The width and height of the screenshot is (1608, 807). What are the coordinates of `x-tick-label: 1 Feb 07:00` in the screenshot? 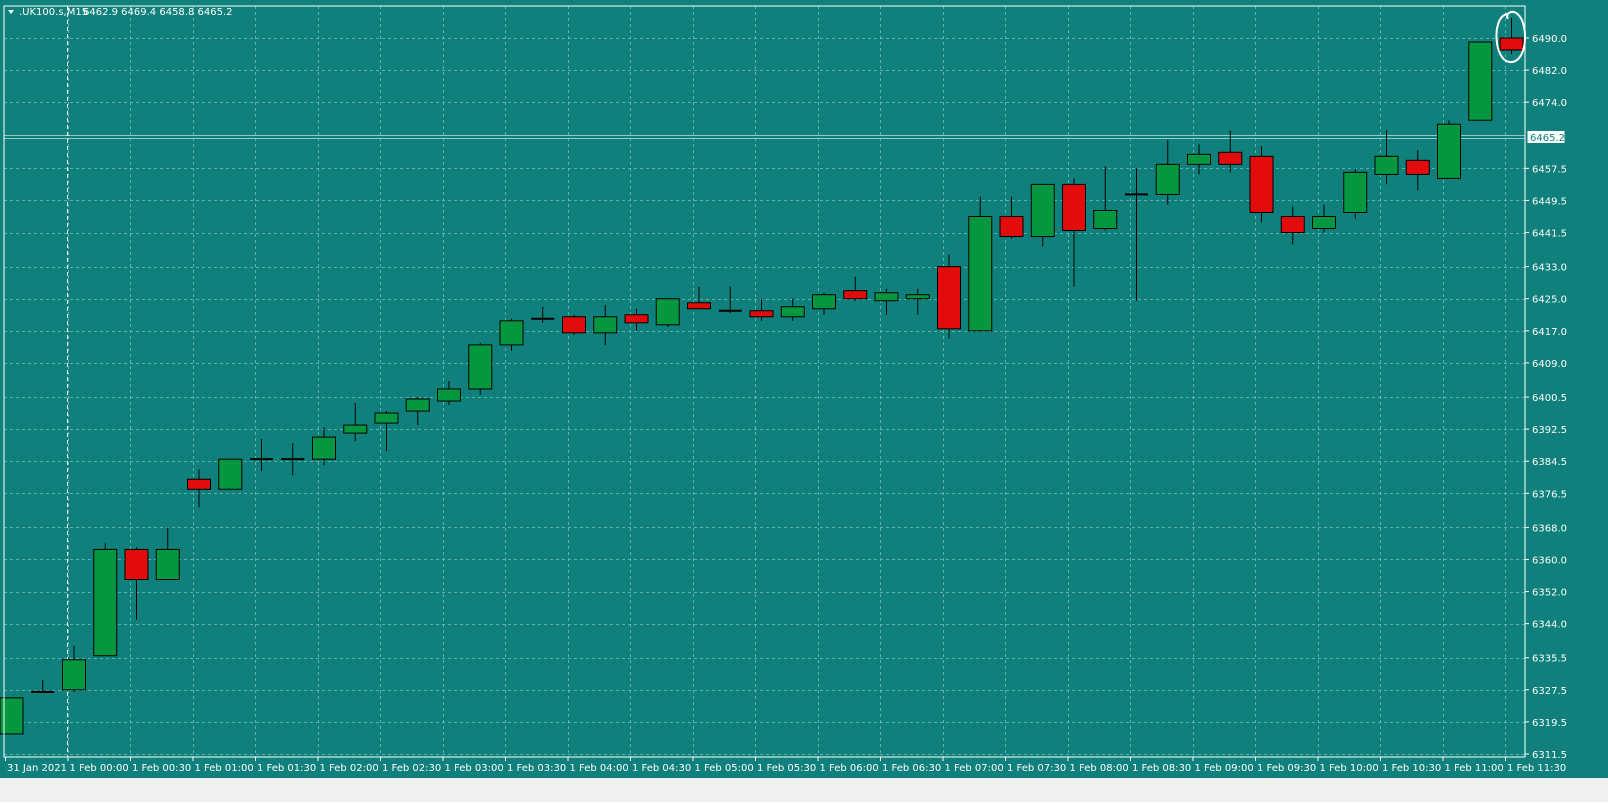 It's located at (974, 768).